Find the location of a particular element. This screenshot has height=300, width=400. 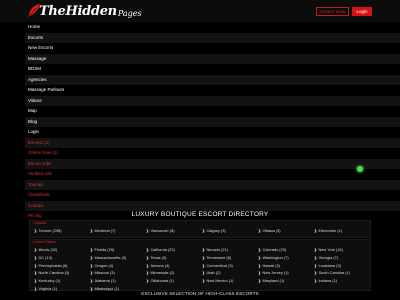

city-link: ❯ North Carolina (3) is located at coordinates (62, 273).